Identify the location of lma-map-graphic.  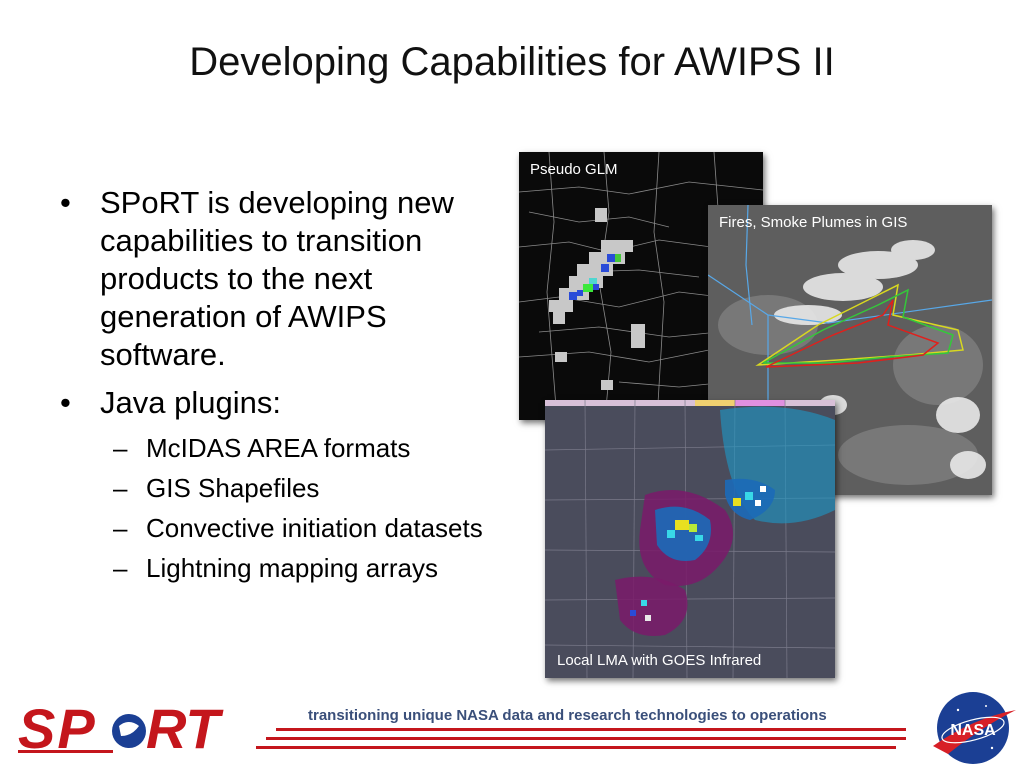
(690, 539).